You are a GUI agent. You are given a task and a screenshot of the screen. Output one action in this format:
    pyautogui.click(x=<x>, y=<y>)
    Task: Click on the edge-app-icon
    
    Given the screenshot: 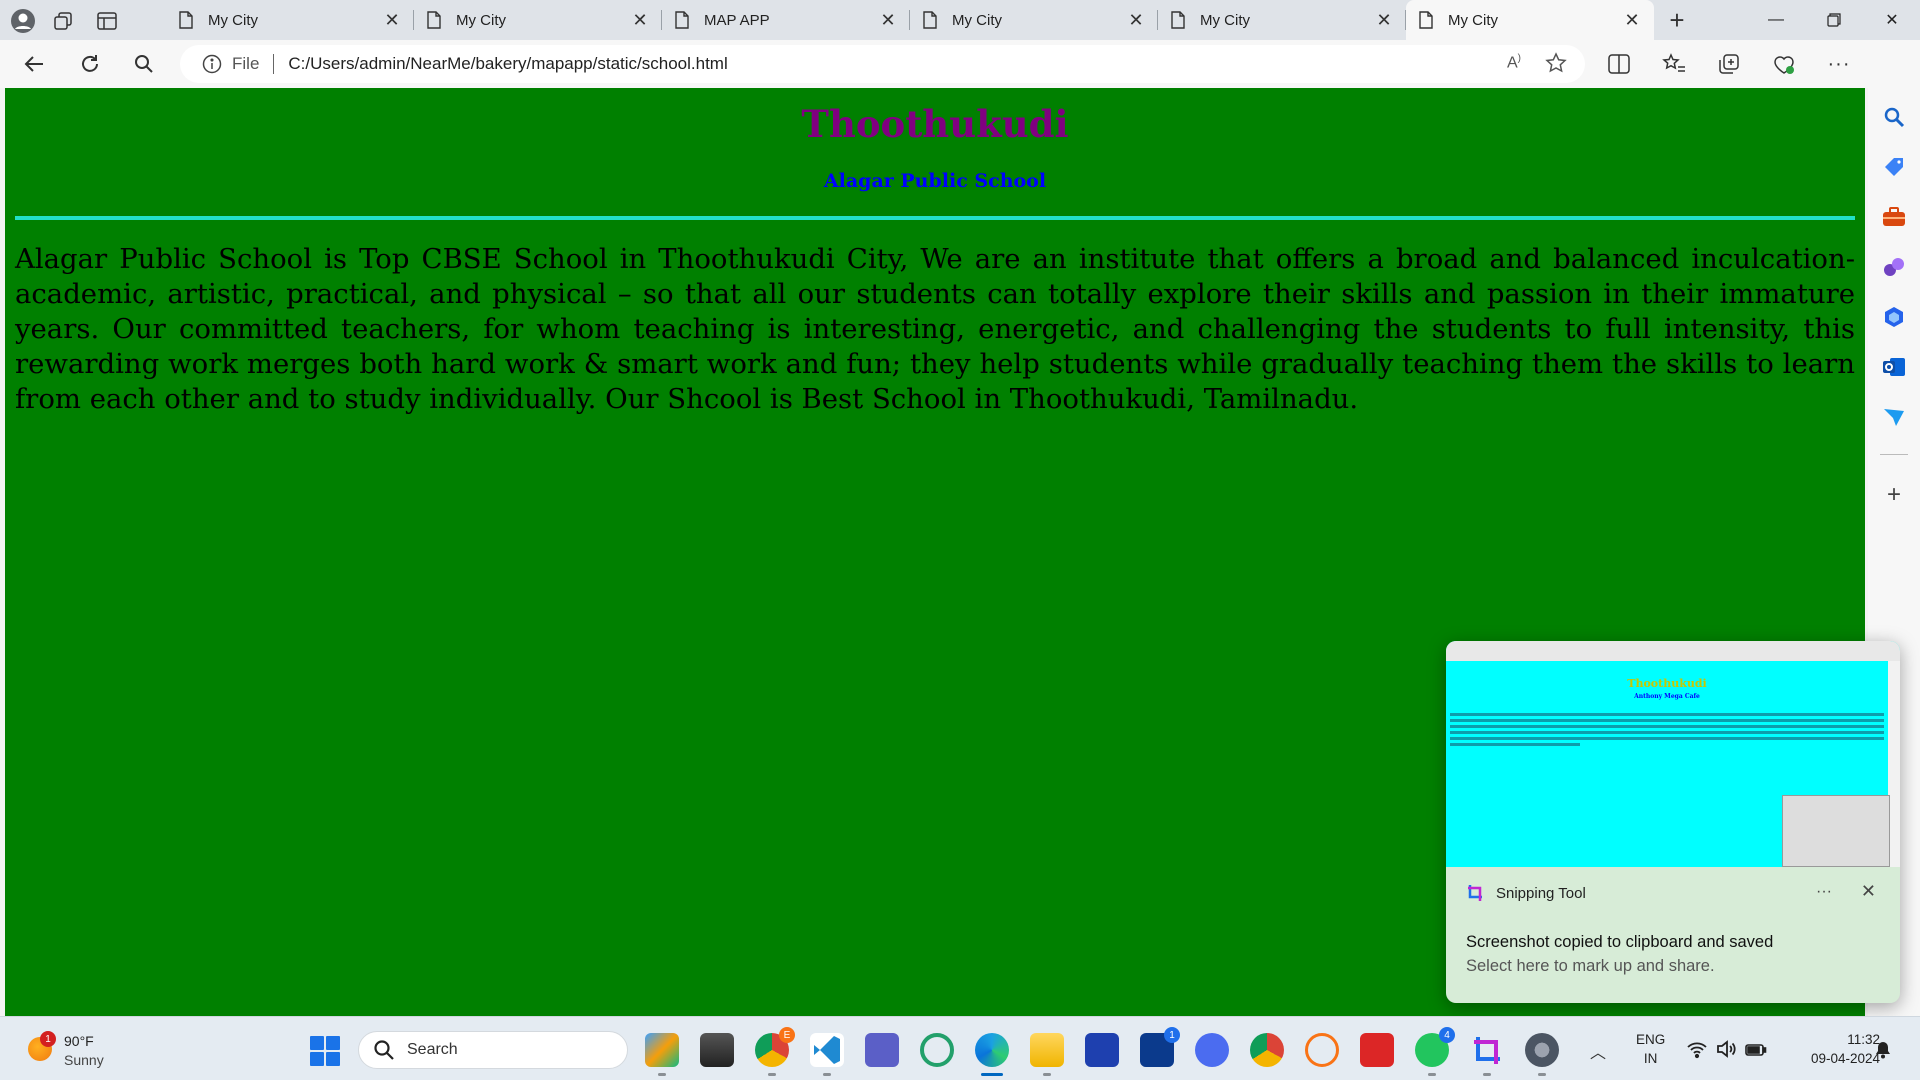 What is the action you would take?
    pyautogui.click(x=992, y=1054)
    